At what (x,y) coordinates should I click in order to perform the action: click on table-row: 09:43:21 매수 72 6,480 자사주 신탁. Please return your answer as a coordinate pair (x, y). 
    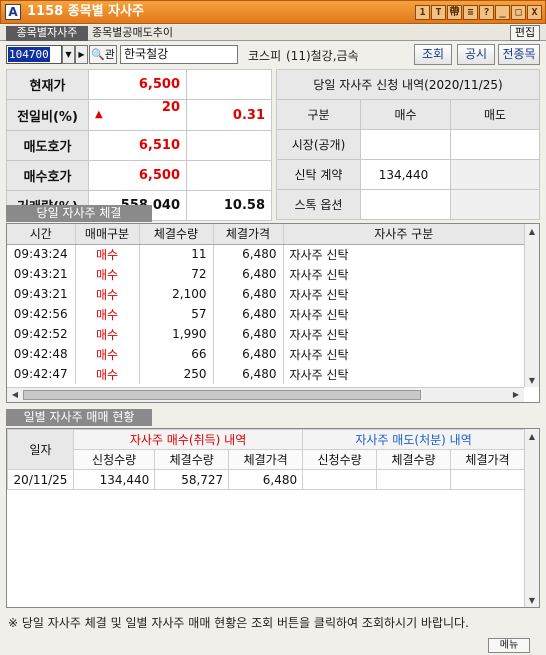
    Looking at the image, I should click on (266, 274).